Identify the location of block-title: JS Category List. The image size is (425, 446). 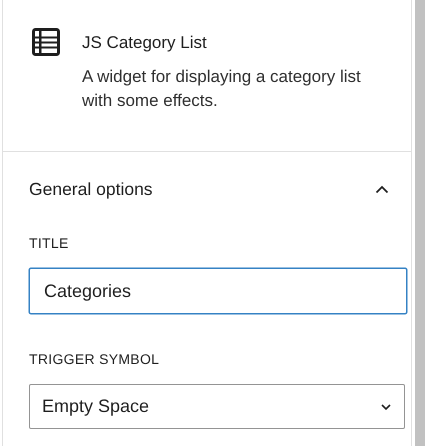
(145, 43).